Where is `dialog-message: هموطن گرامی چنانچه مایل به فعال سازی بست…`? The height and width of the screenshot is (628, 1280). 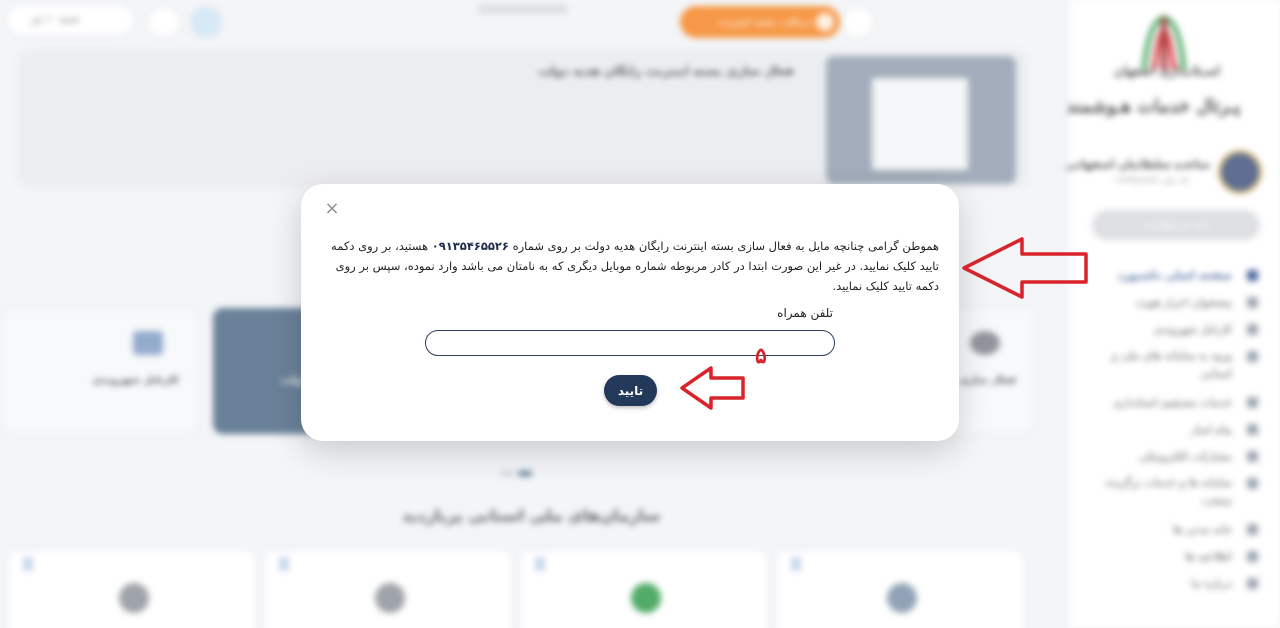
dialog-message: هموطن گرامی چنانچه مایل به فعال سازی بست… is located at coordinates (627, 266).